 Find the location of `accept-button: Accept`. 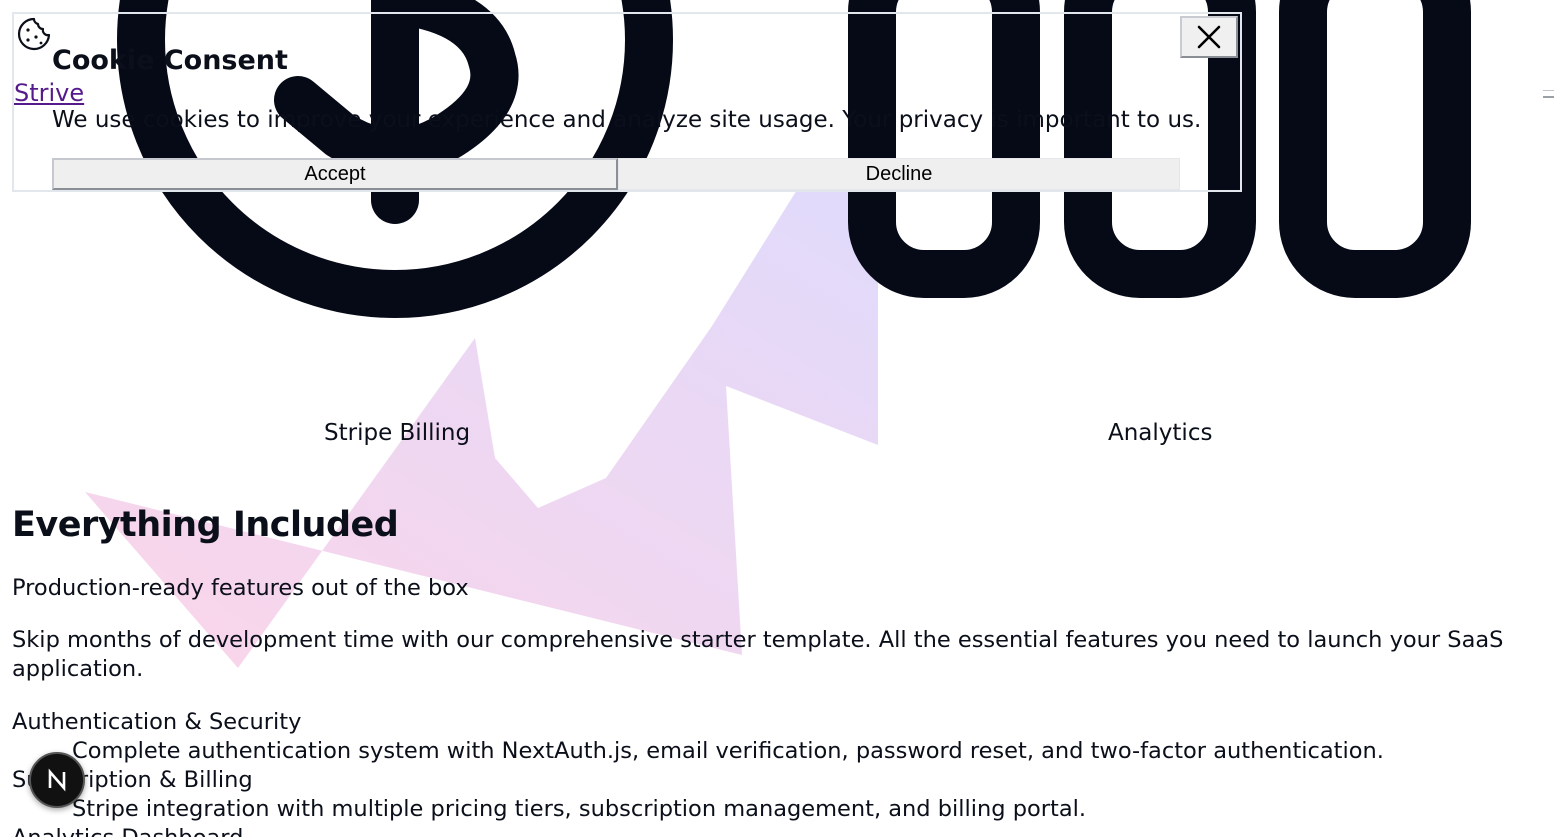

accept-button: Accept is located at coordinates (335, 174).